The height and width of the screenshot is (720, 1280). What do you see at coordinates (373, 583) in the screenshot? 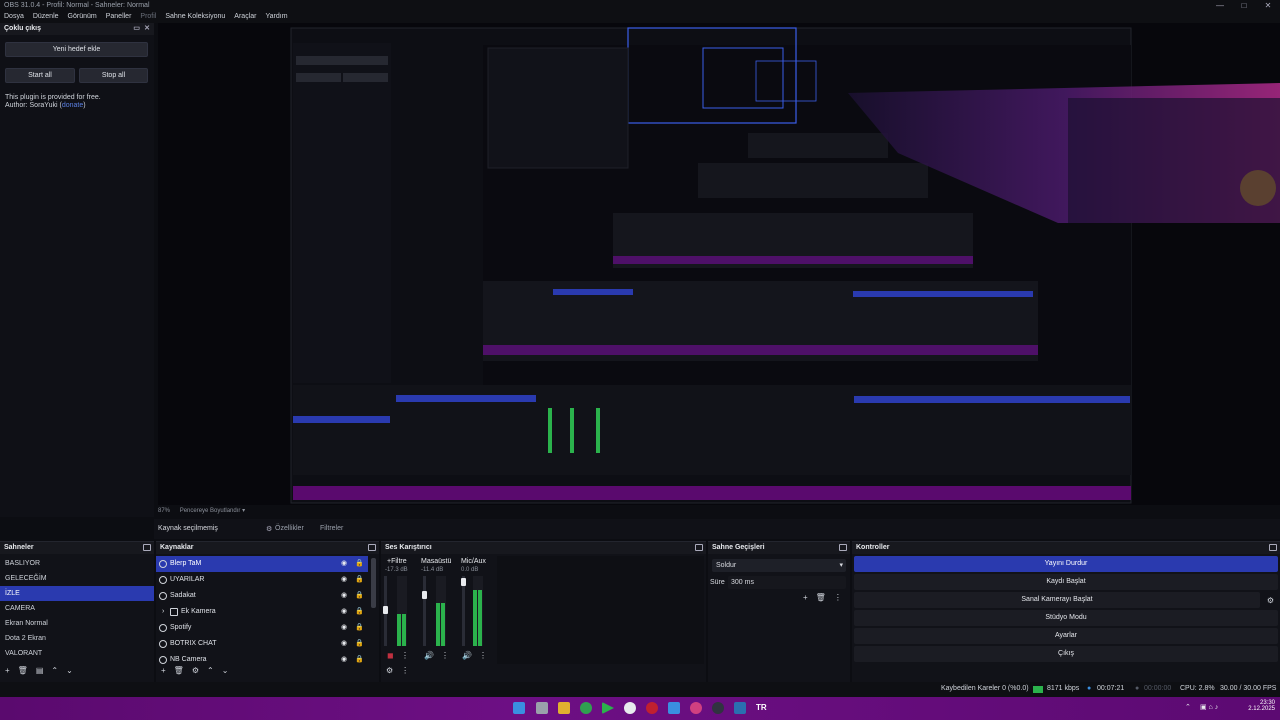
I see `scrollbar` at bounding box center [373, 583].